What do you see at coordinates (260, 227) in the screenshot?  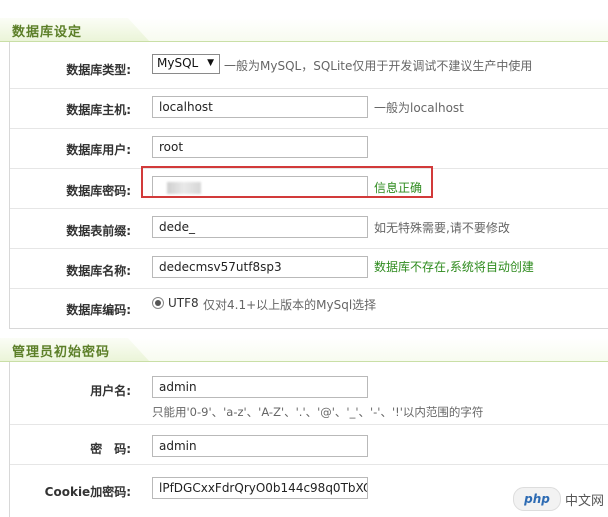 I see `db-prefix-input: dede_` at bounding box center [260, 227].